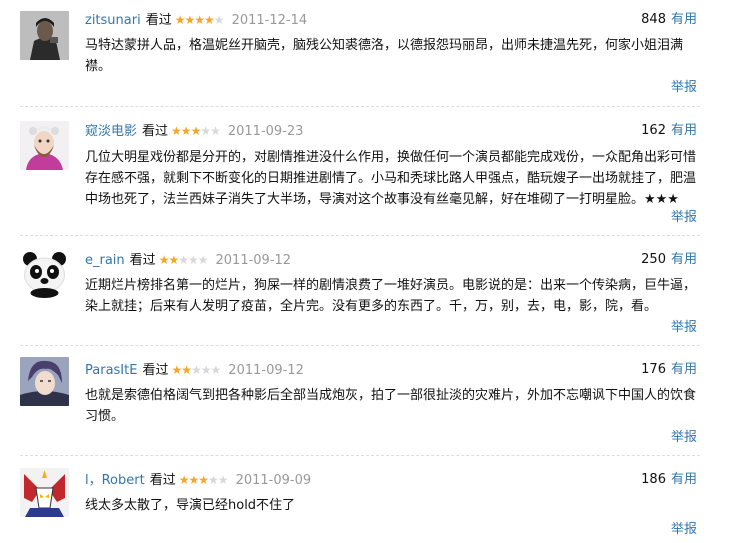 Image resolution: width=737 pixels, height=543 pixels. I want to click on review-header: 窥淡电影 看过 ★★★★★ 2011-09-23, so click(194, 131).